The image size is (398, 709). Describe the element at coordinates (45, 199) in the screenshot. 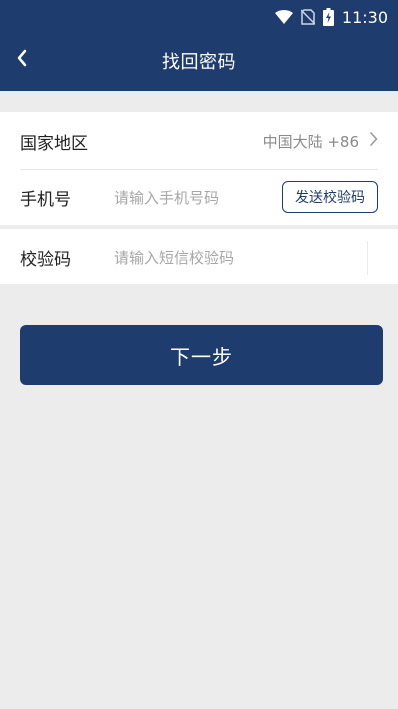

I see `phone-label: 手机号` at that location.